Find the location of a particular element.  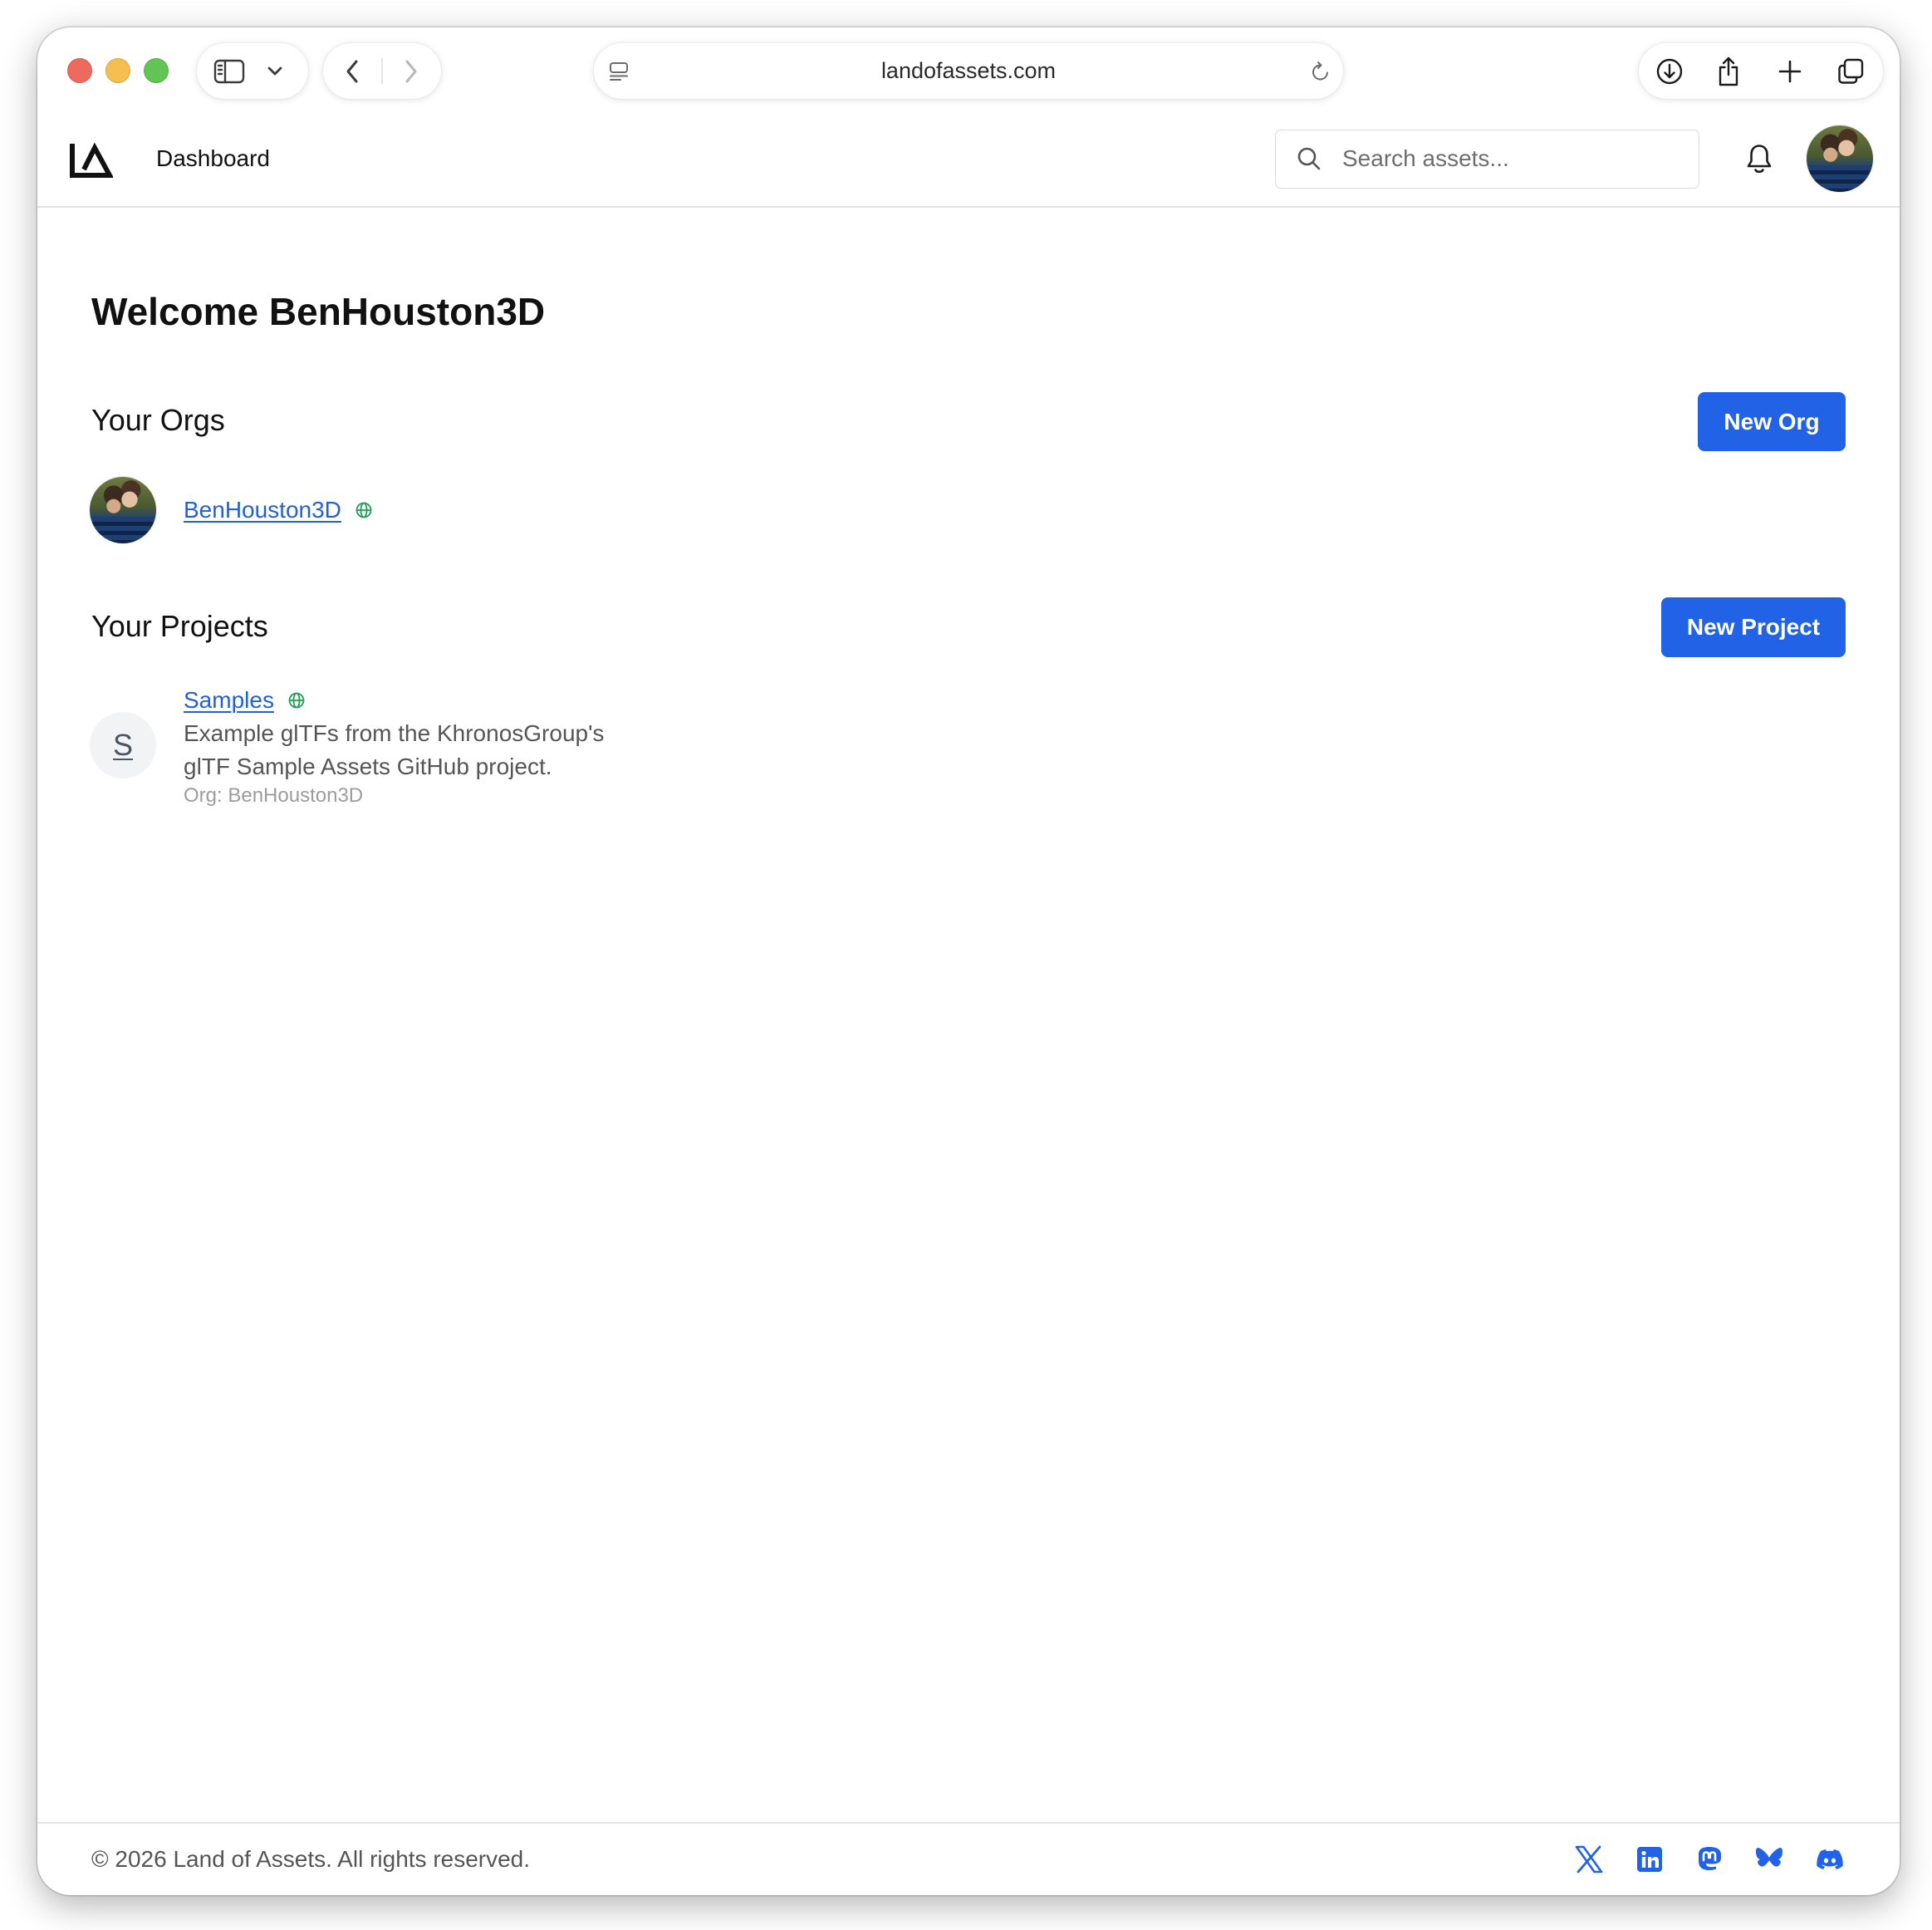

minimize-window-button is located at coordinates (117, 70).